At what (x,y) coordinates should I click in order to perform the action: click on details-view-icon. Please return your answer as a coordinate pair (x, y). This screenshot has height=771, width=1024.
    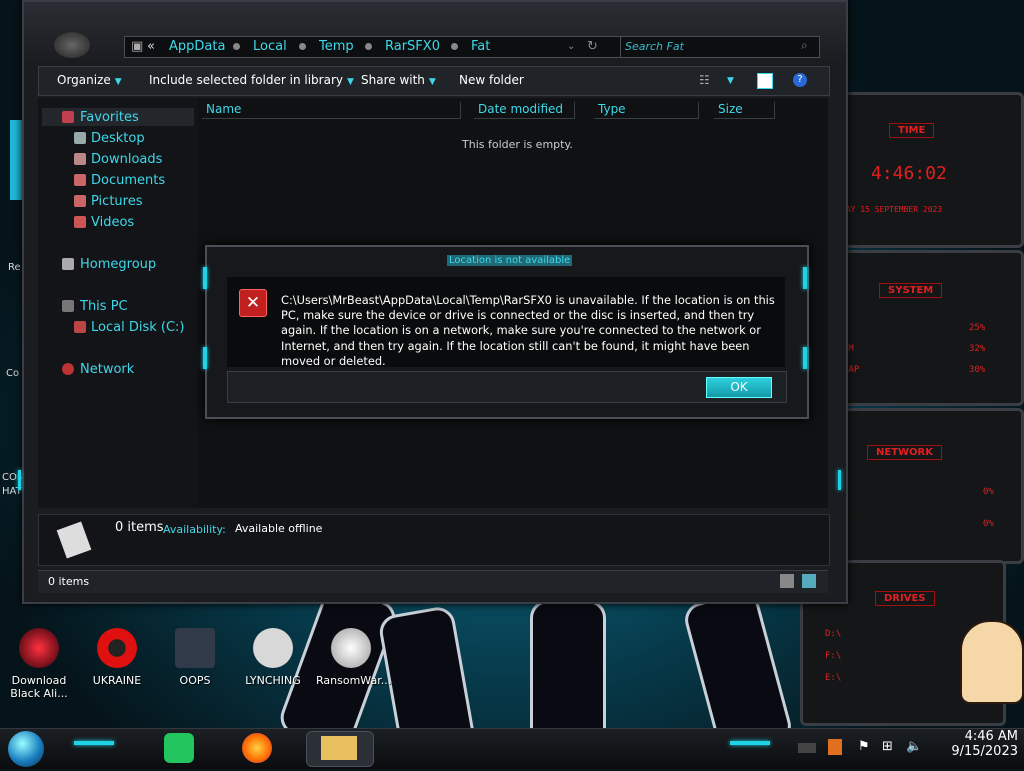
    Looking at the image, I should click on (787, 581).